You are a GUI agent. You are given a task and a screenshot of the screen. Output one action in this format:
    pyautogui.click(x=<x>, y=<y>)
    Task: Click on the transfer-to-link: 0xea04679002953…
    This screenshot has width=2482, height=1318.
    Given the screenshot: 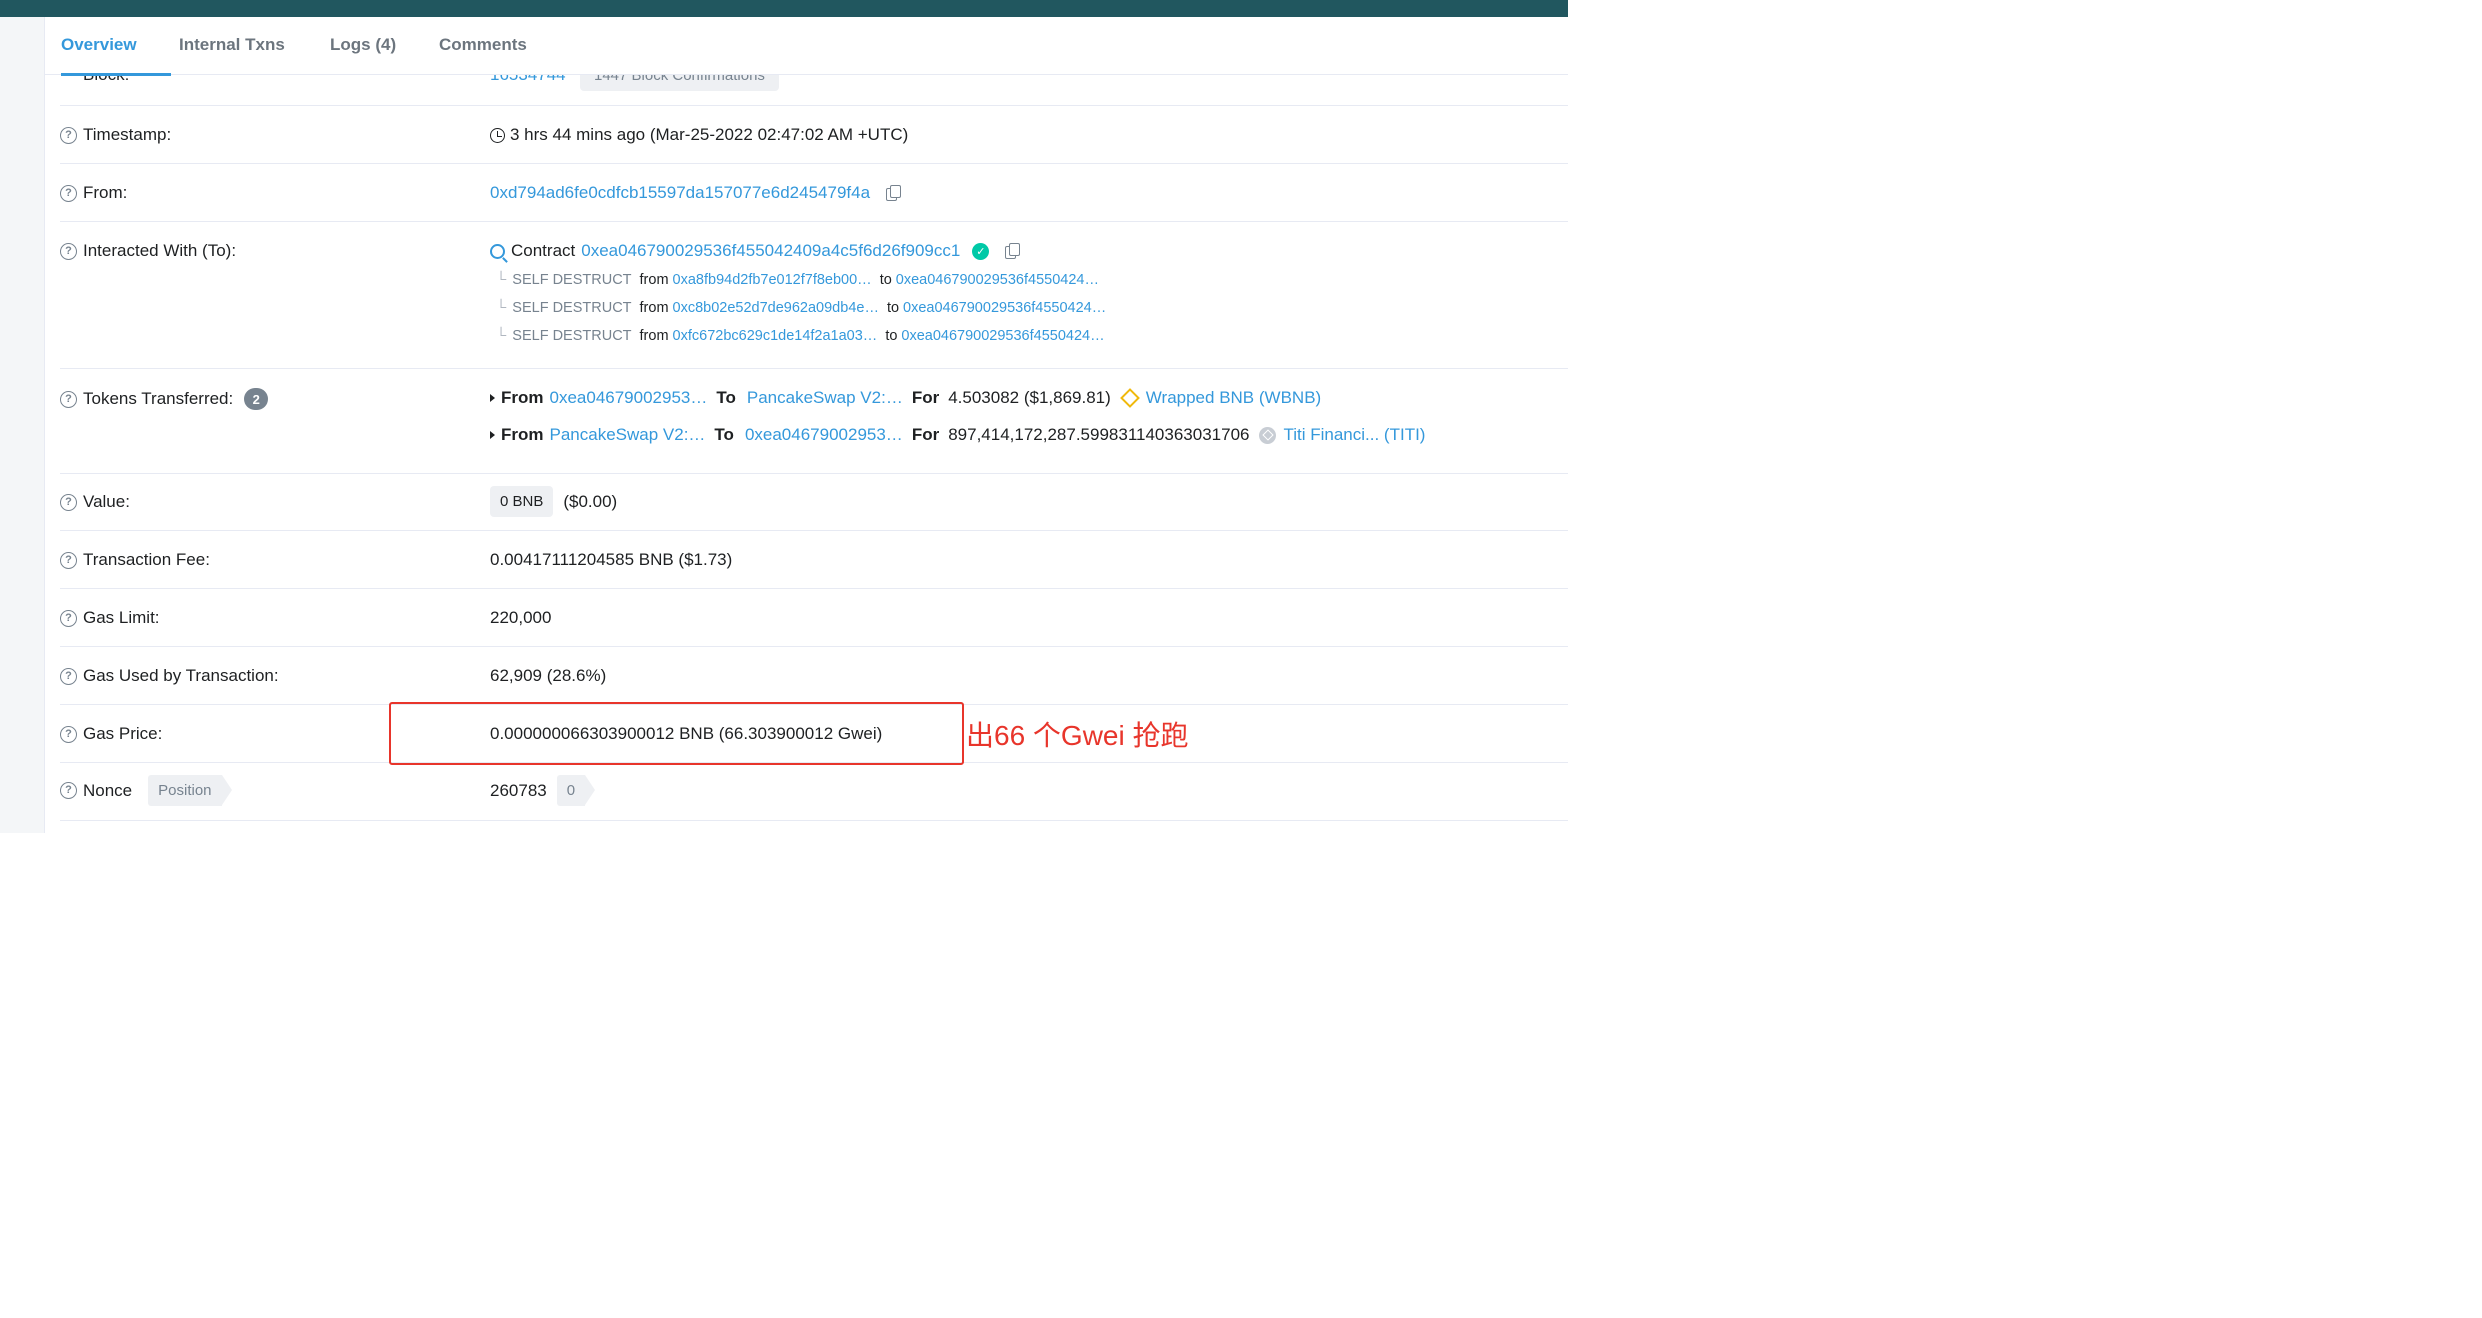 What is the action you would take?
    pyautogui.click(x=824, y=435)
    